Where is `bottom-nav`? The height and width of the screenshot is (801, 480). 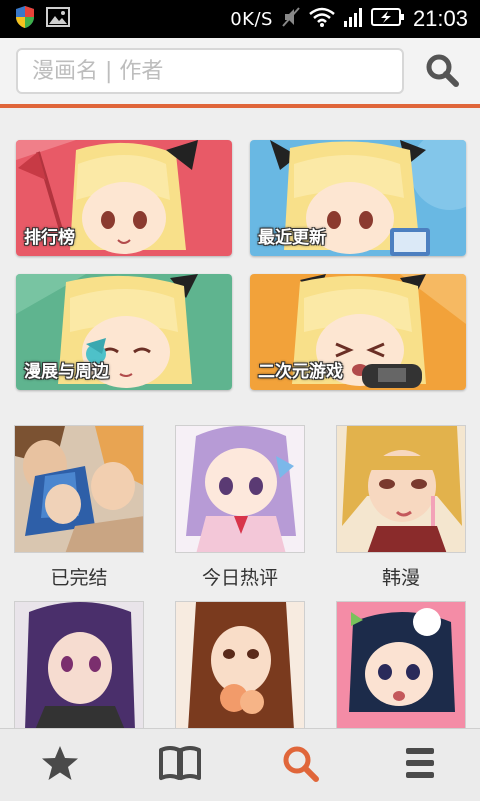 bottom-nav is located at coordinates (240, 764).